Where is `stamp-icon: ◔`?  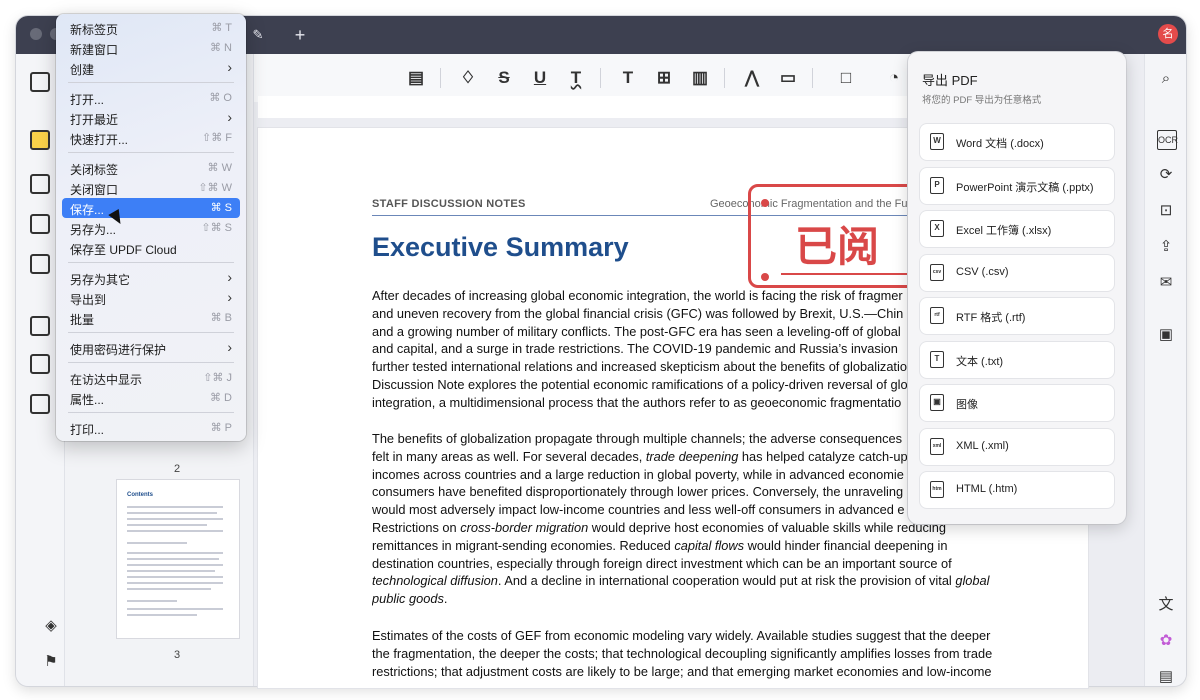
stamp-icon: ◔ is located at coordinates (894, 78).